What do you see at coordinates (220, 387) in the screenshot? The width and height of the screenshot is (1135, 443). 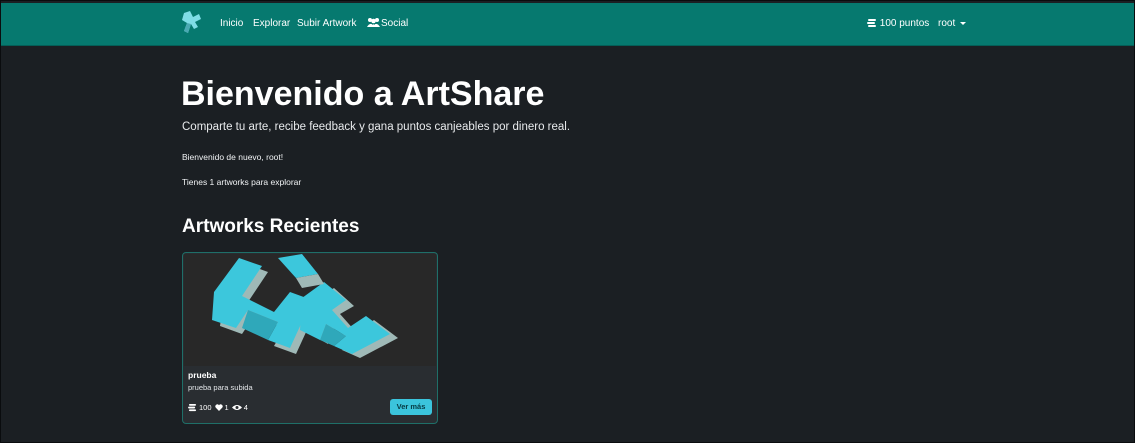 I see `artwork-description: prueba para subida` at bounding box center [220, 387].